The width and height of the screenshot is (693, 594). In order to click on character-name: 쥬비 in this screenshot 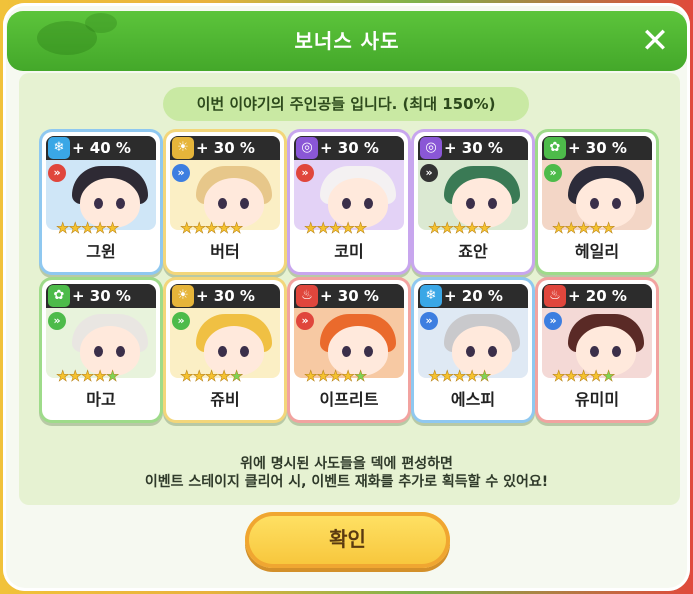, I will do `click(225, 399)`.